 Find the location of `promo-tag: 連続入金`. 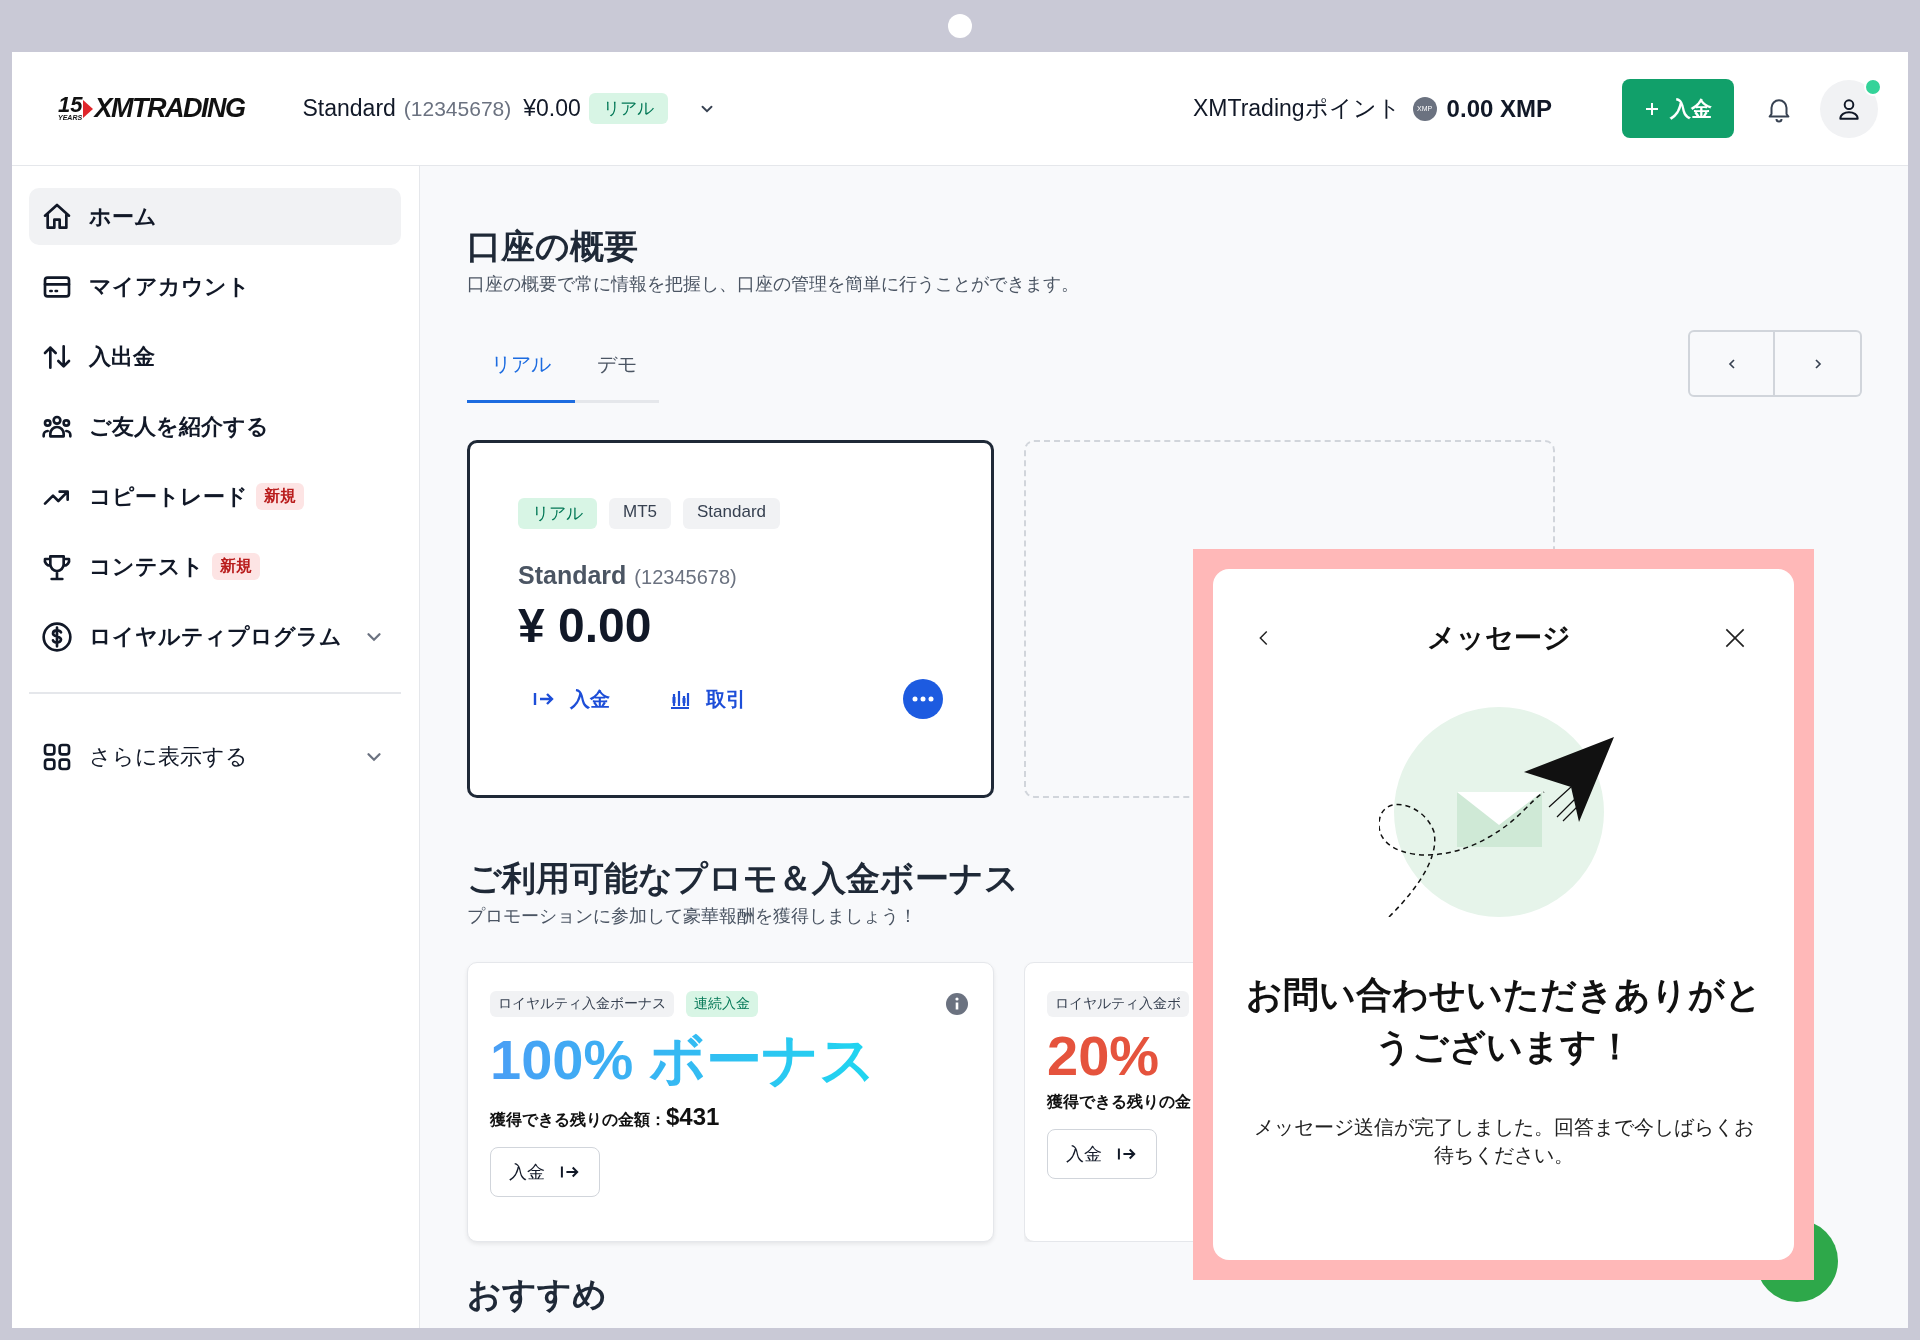

promo-tag: 連続入金 is located at coordinates (722, 1004).